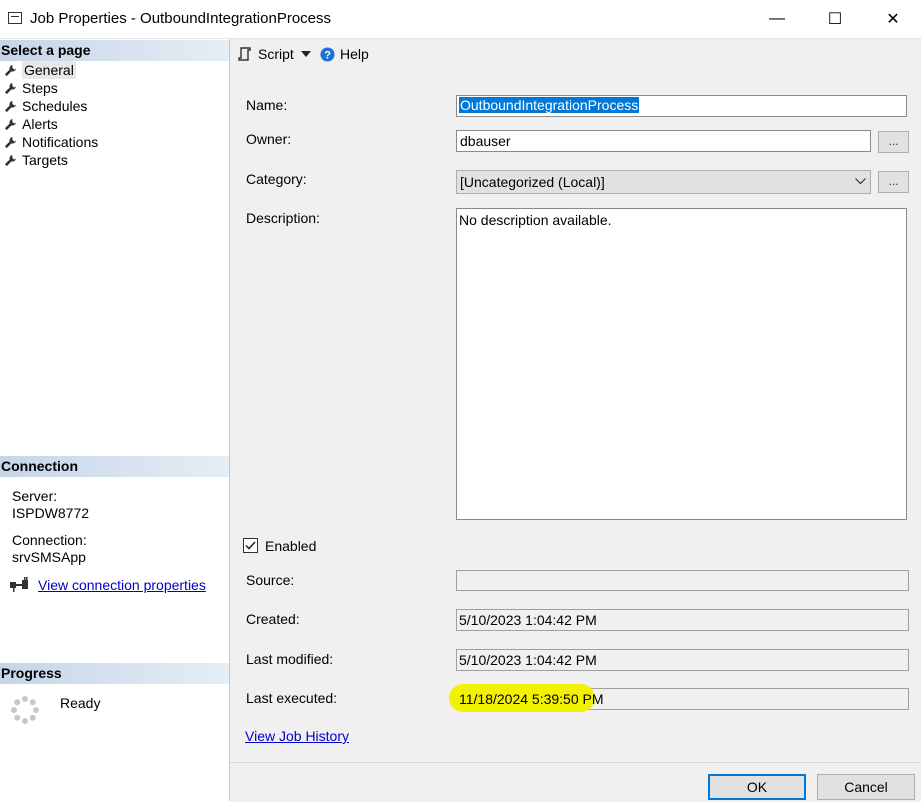 This screenshot has width=921, height=802. I want to click on page-item-label: Notifications, so click(60, 142).